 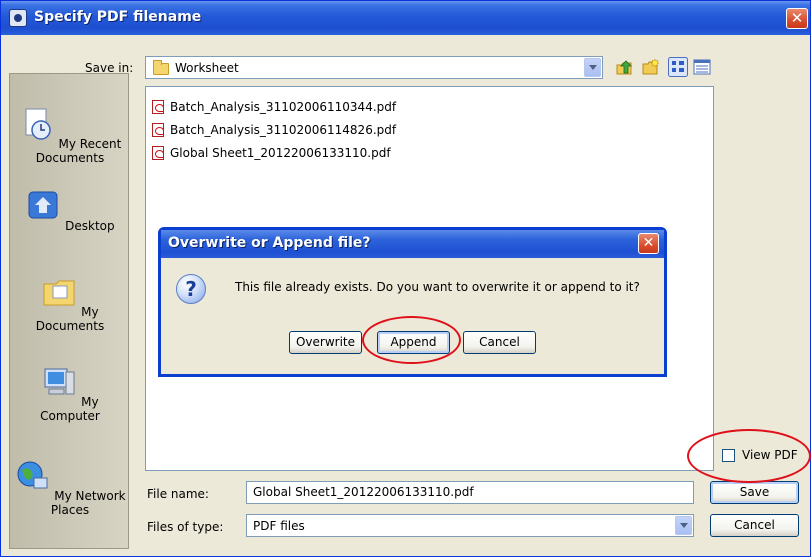 I want to click on my-documents-icon, so click(x=59, y=293).